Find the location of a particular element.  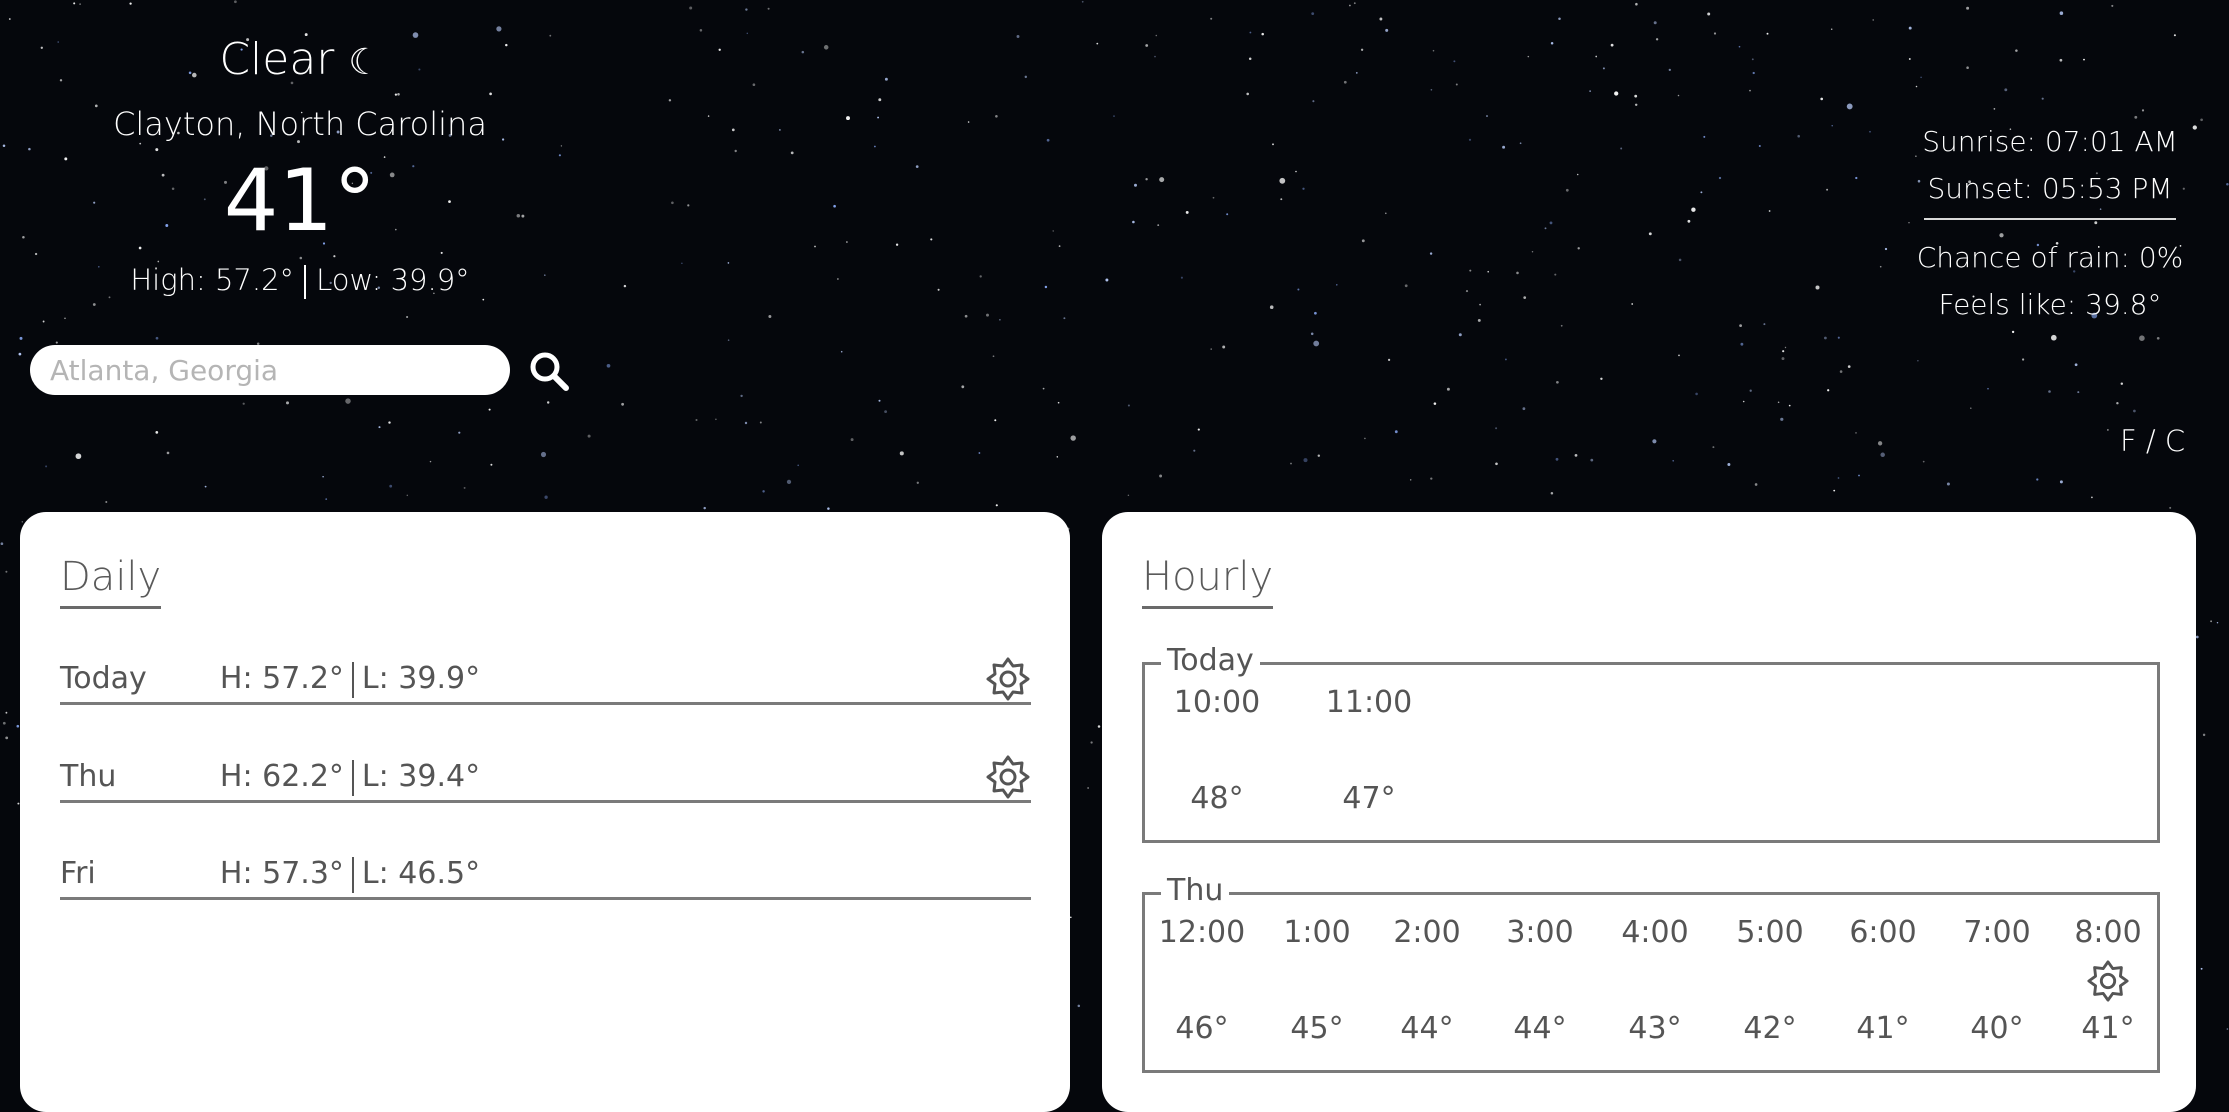

search-icon is located at coordinates (549, 371).